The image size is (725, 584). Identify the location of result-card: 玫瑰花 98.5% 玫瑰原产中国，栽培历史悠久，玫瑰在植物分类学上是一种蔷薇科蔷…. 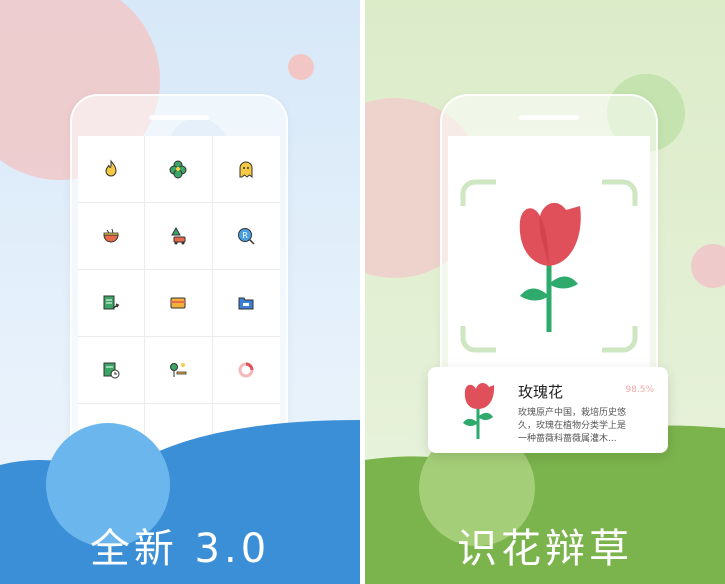
(548, 410).